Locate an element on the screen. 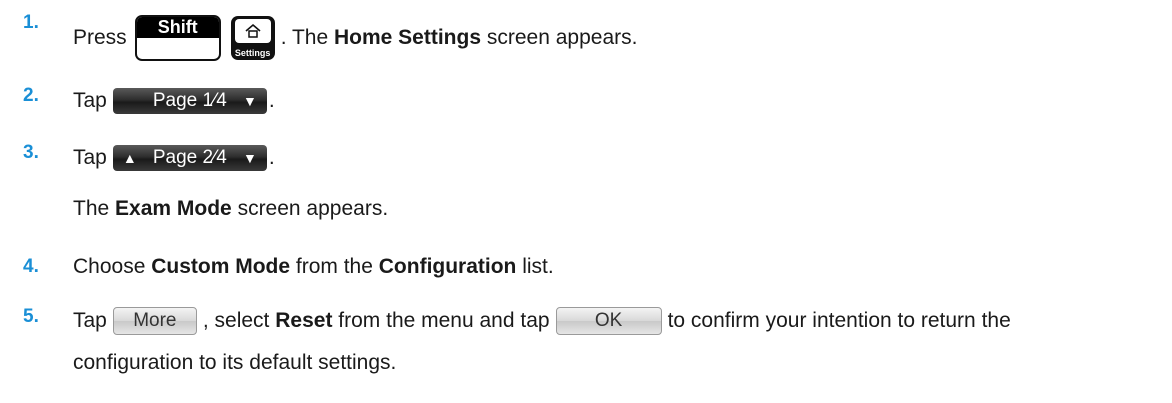 This screenshot has width=1172, height=403. step-text: Tap ▲ Page 2⁄4 ▼ . is located at coordinates (174, 158).